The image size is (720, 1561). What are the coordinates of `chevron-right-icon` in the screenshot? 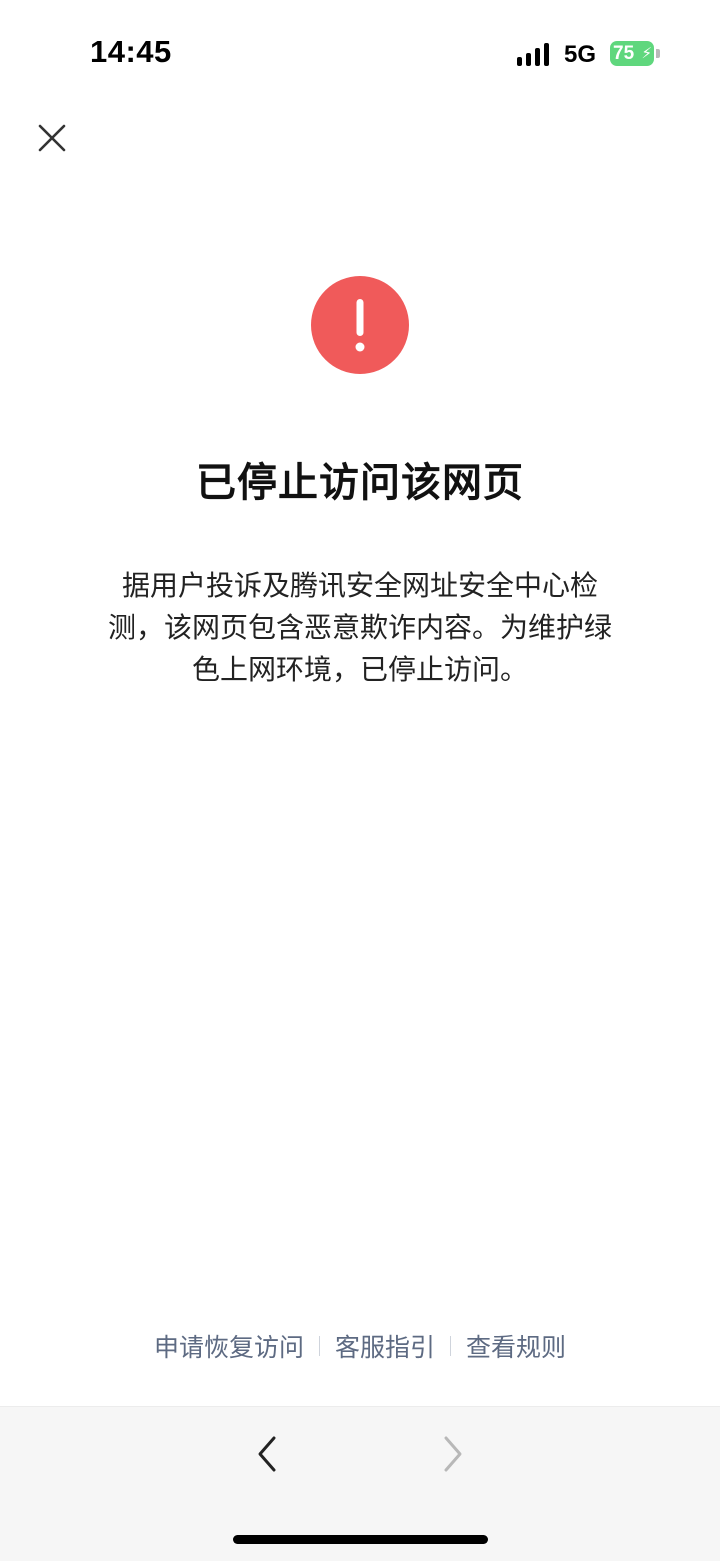 It's located at (453, 1454).